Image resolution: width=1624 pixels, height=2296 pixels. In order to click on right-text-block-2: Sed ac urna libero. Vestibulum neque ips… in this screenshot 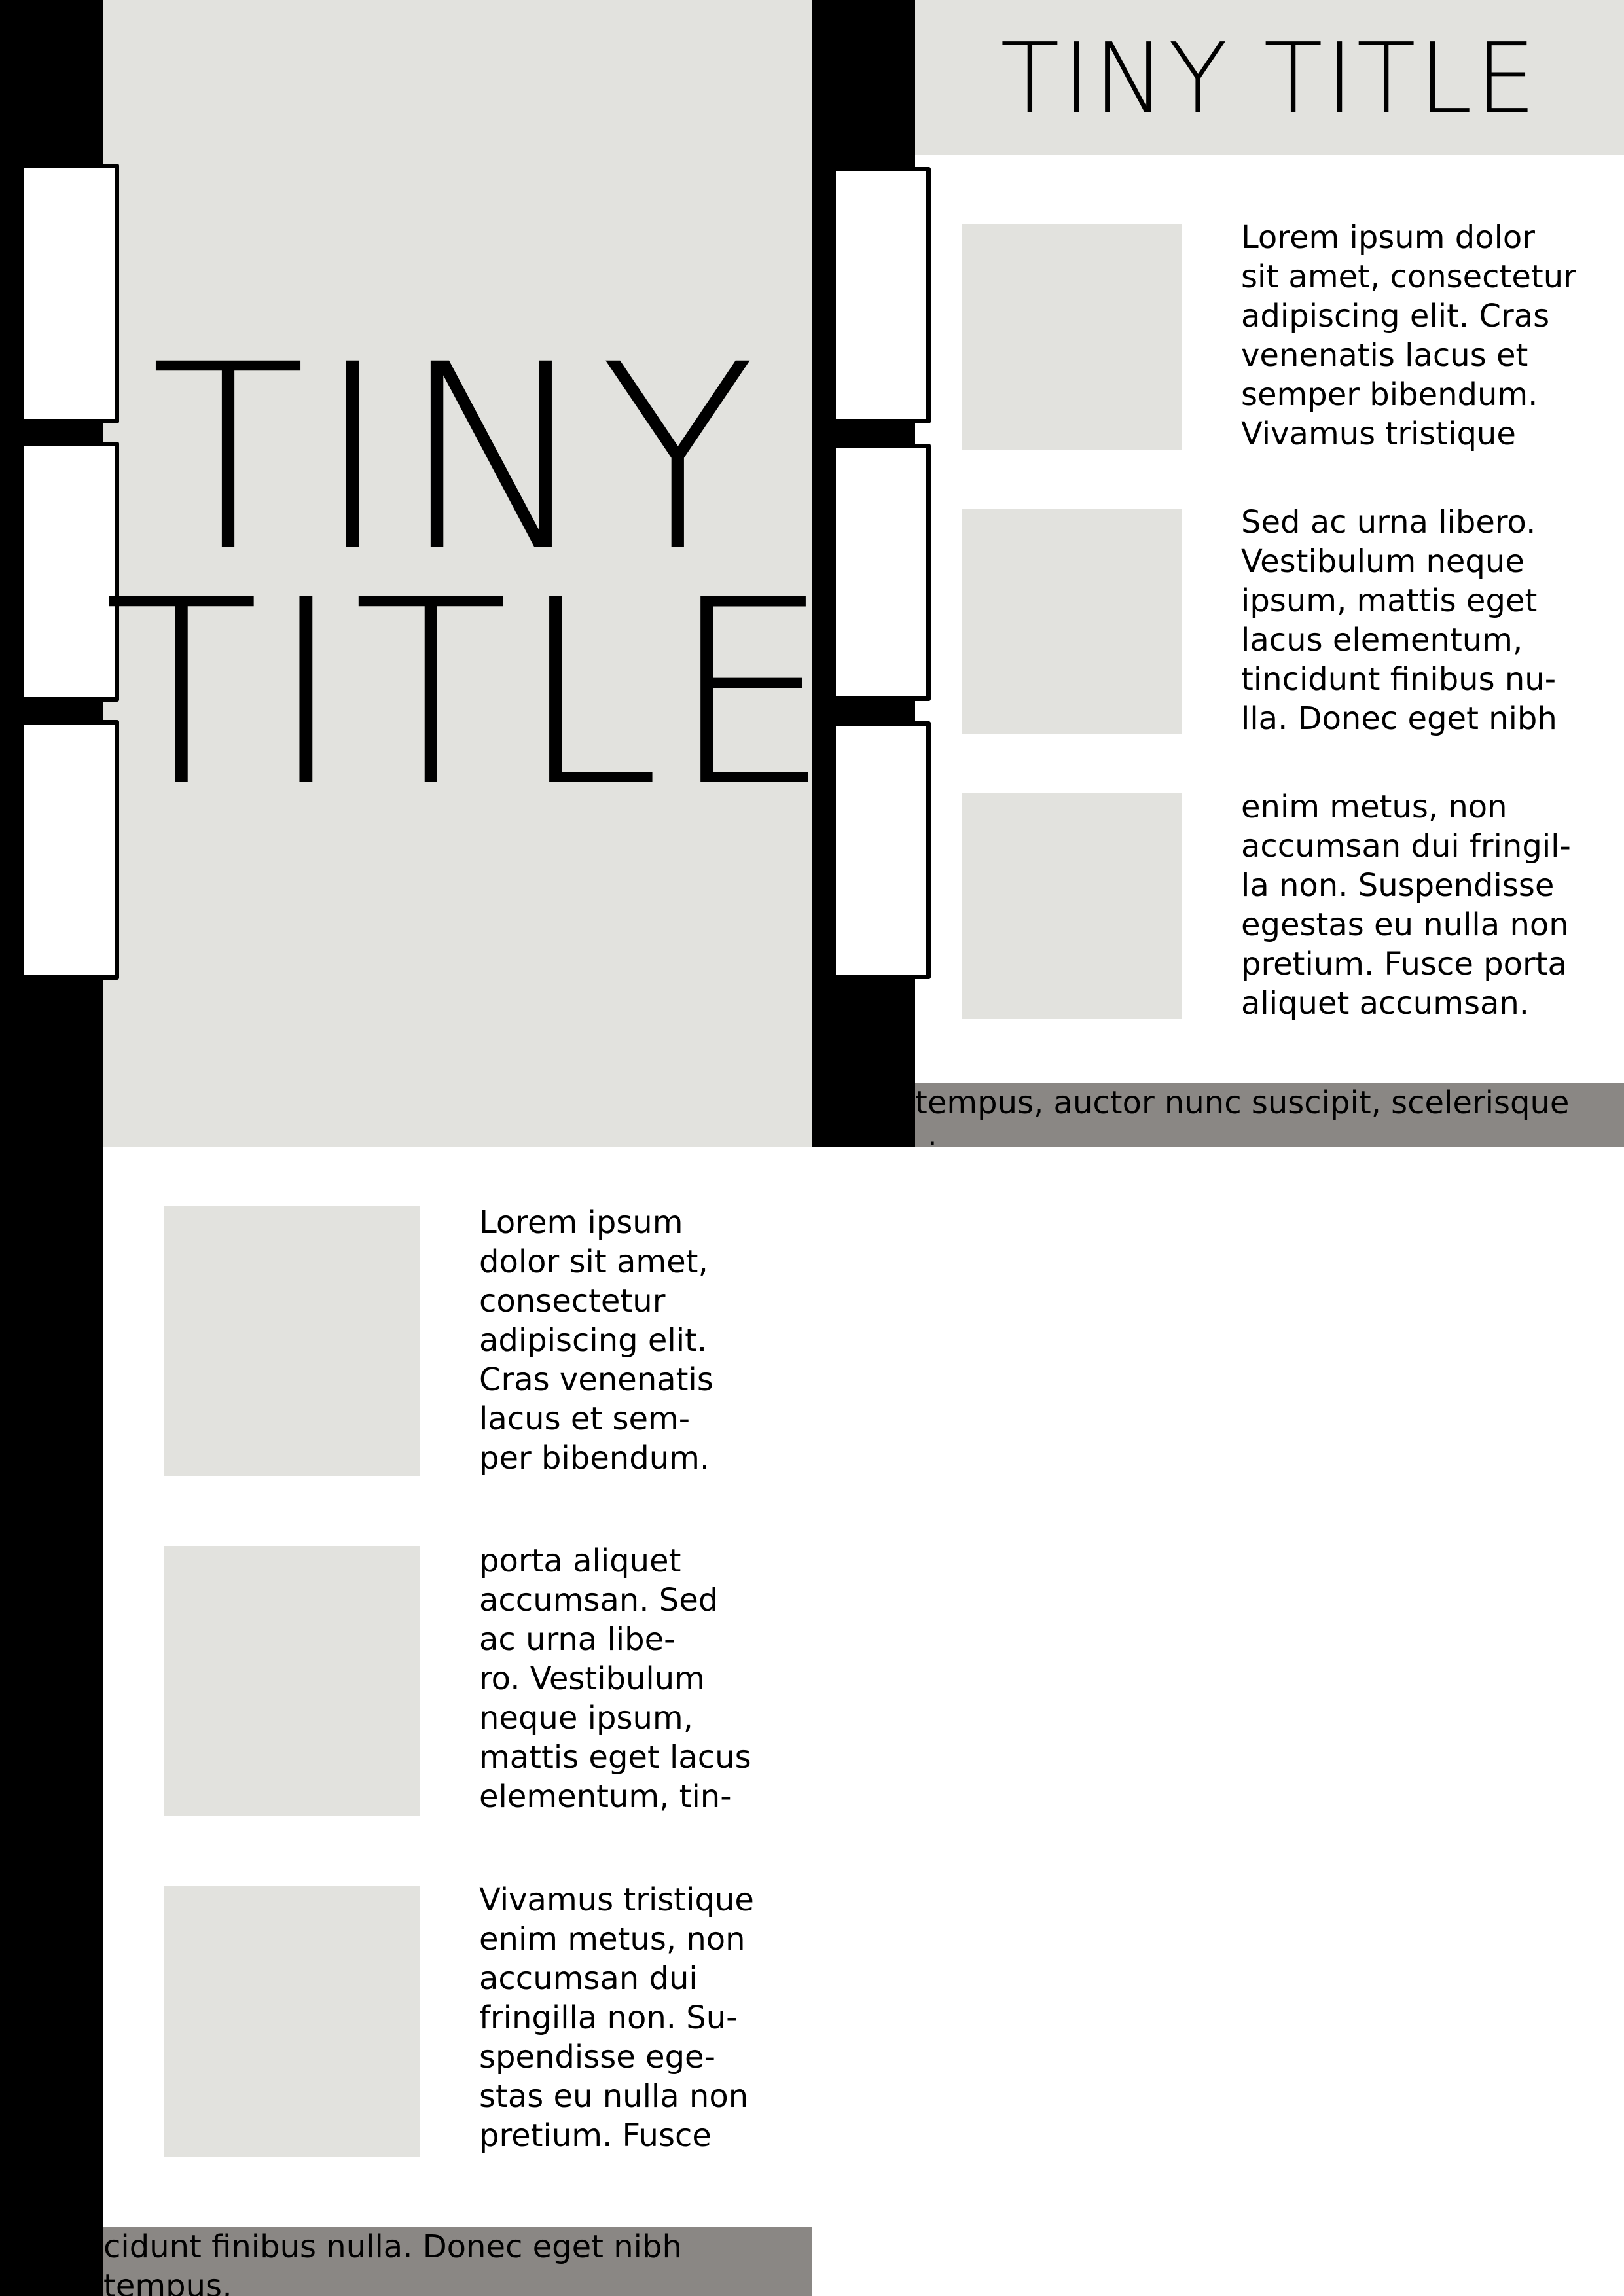, I will do `click(1399, 620)`.